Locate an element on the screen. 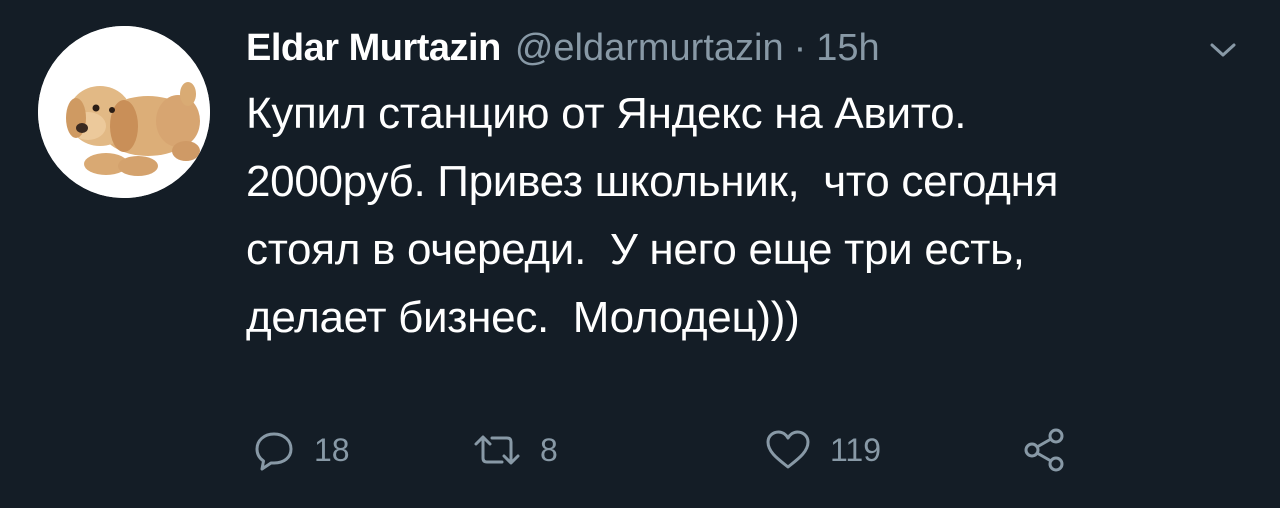  chevron-down-icon is located at coordinates (1223, 50).